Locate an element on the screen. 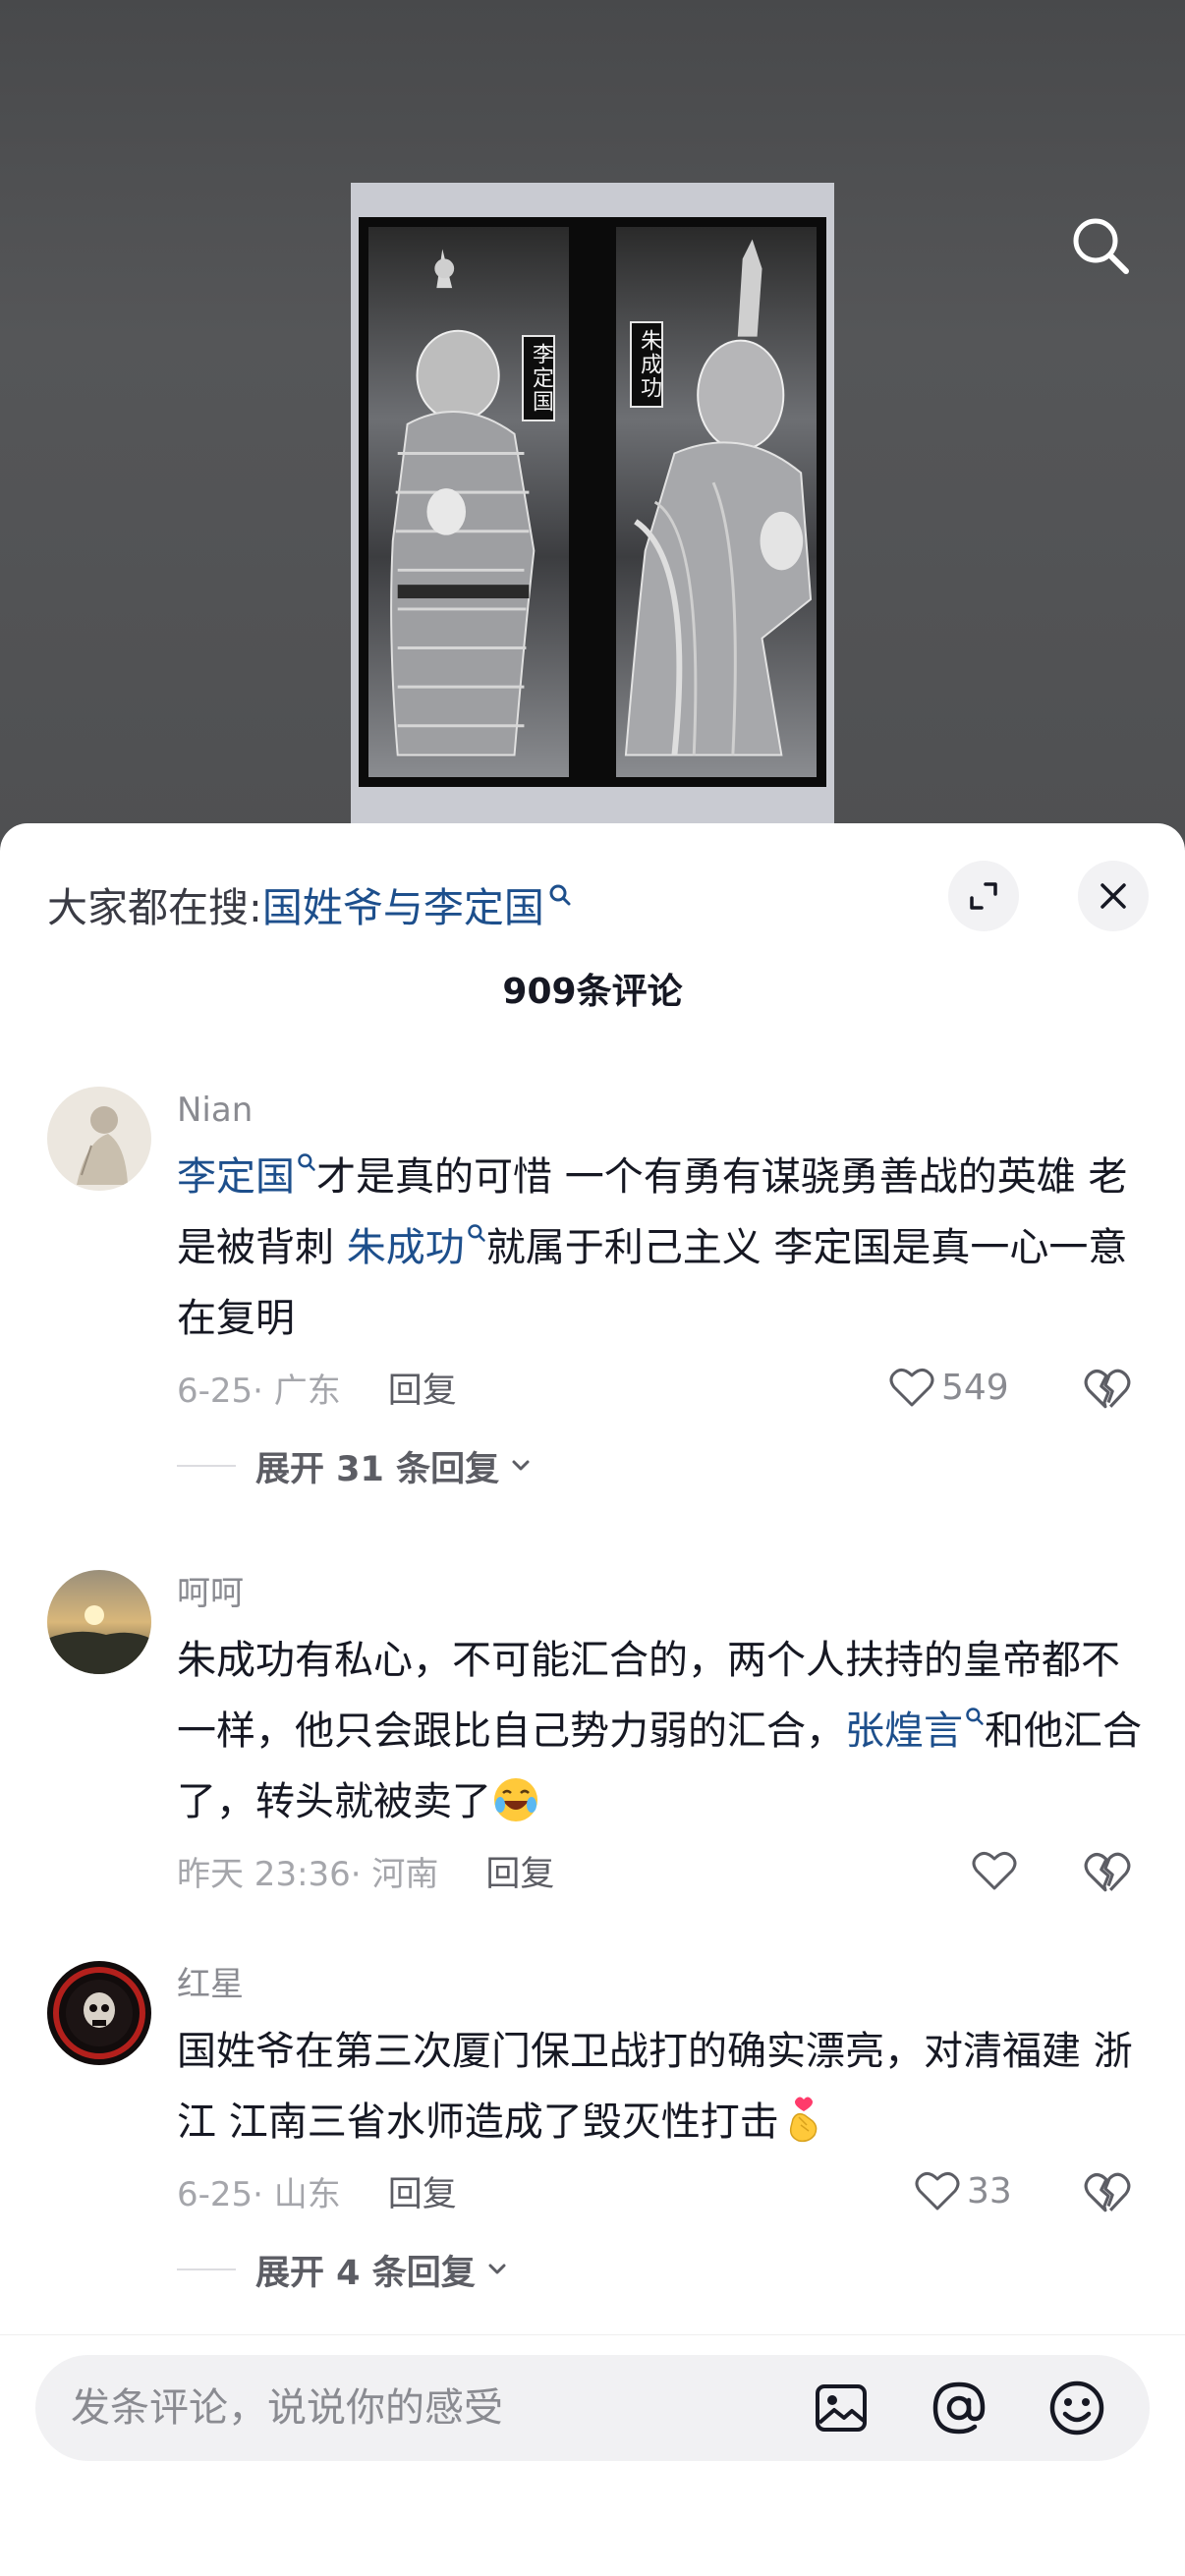 The image size is (1185, 2576). like-button: 549 is located at coordinates (949, 1387).